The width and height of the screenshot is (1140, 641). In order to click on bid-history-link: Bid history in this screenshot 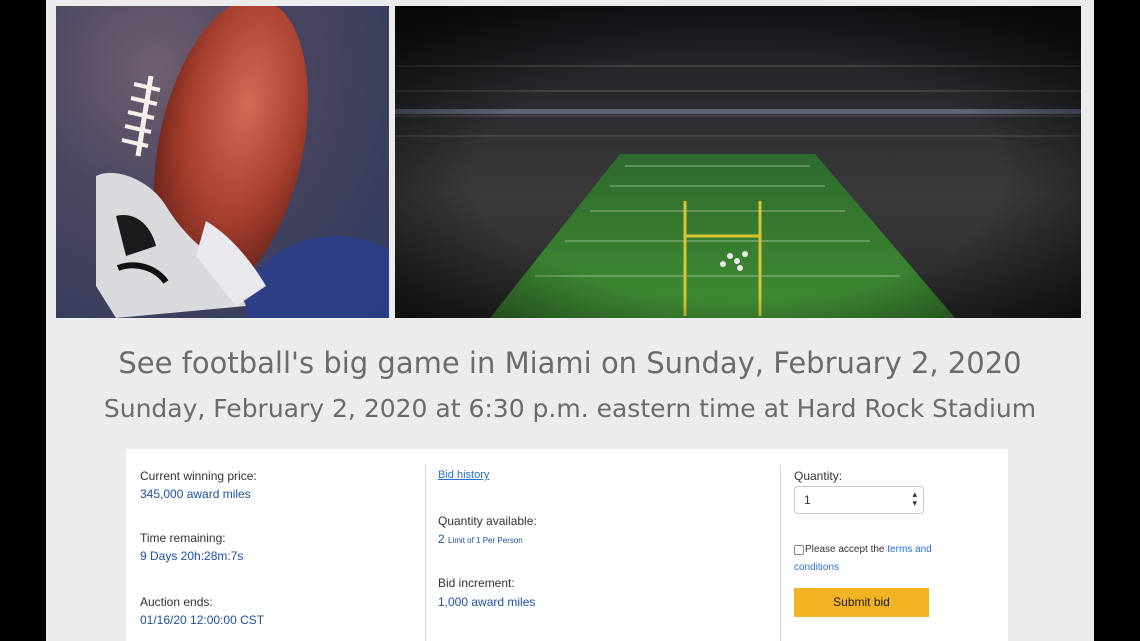, I will do `click(463, 475)`.